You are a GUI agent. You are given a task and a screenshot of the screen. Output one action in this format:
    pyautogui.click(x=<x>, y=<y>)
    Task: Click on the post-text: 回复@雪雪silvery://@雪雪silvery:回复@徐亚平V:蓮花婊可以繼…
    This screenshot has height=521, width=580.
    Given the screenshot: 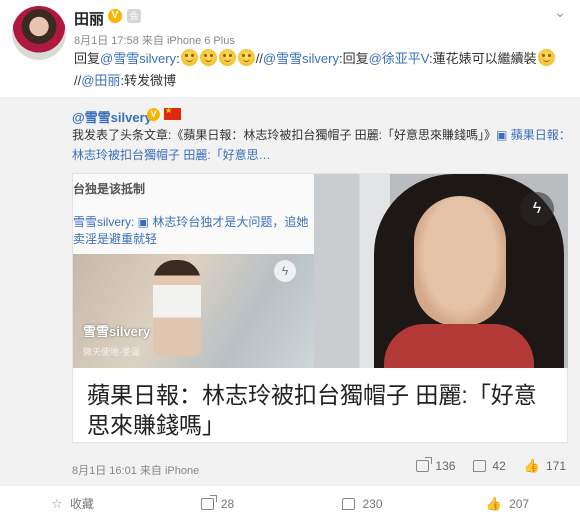 What is the action you would take?
    pyautogui.click(x=324, y=70)
    